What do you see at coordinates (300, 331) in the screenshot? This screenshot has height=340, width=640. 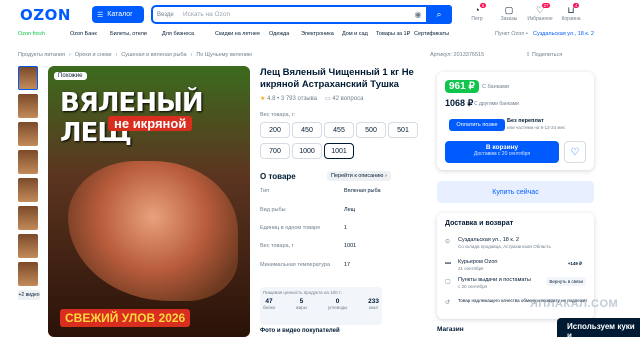 I see `customer-photos-heading: Фото и видео покупателей` at bounding box center [300, 331].